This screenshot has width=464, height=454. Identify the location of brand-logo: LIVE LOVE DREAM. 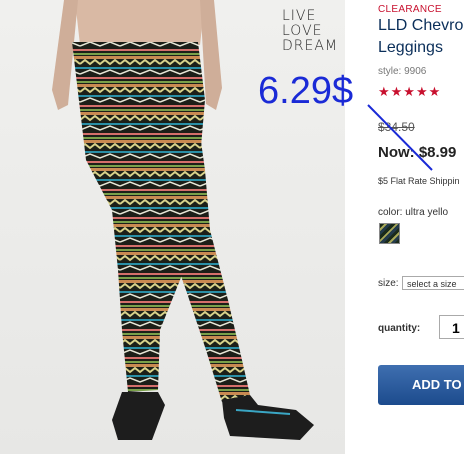
(310, 31).